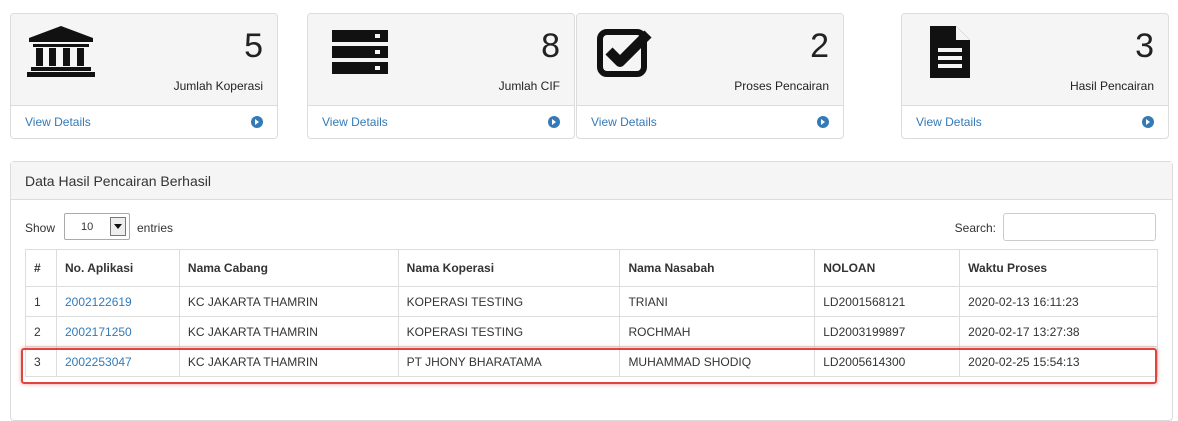 The image size is (1178, 421). I want to click on stat-card-proses: 2 Proses Pencairan View Details, so click(710, 76).